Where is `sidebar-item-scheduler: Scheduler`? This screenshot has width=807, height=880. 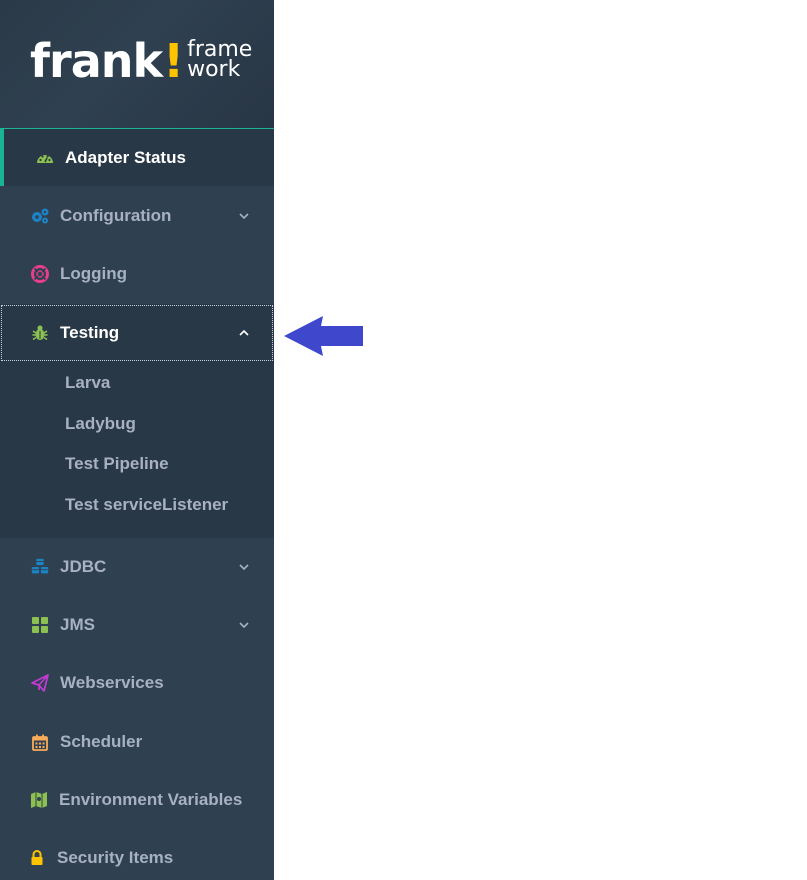 sidebar-item-scheduler: Scheduler is located at coordinates (137, 742).